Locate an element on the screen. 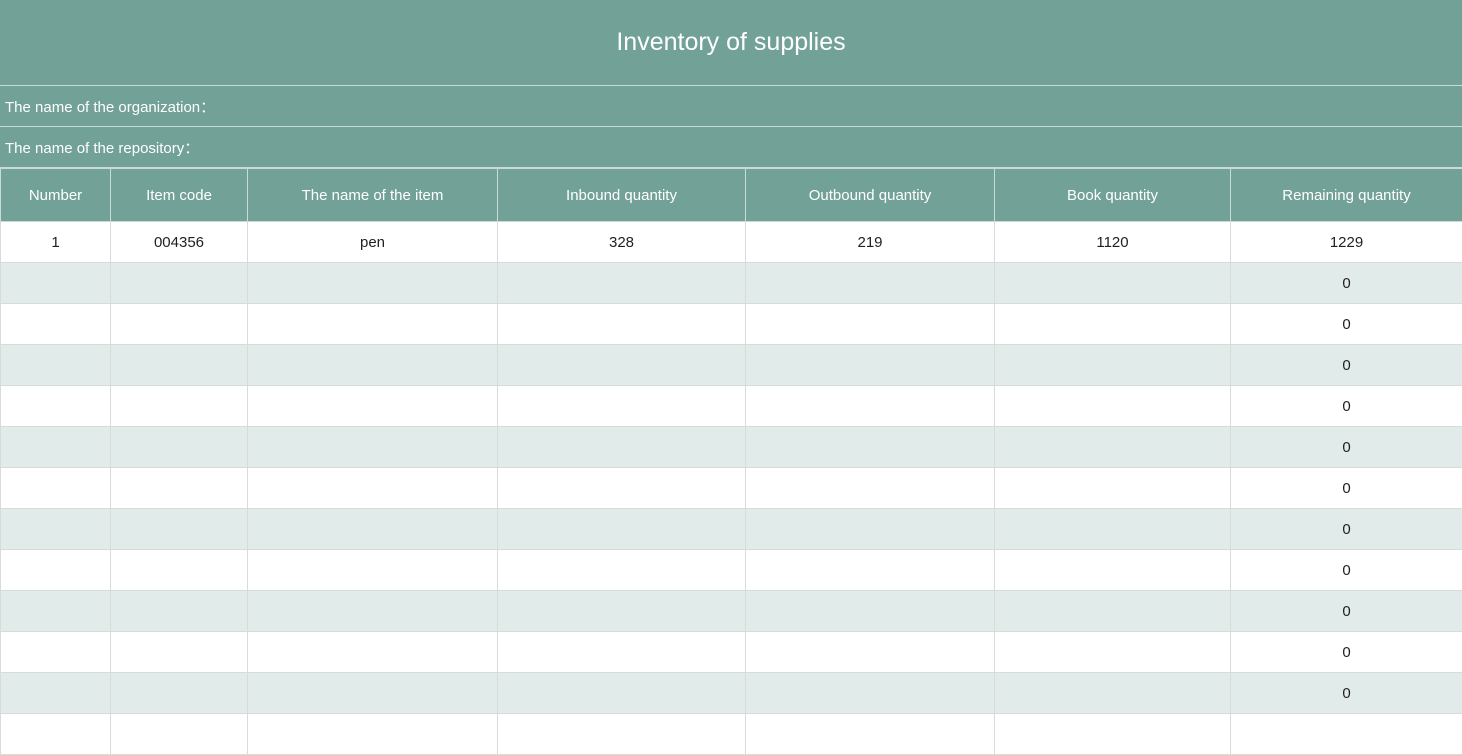 Image resolution: width=1462 pixels, height=755 pixels. column-header-number: Number is located at coordinates (56, 195).